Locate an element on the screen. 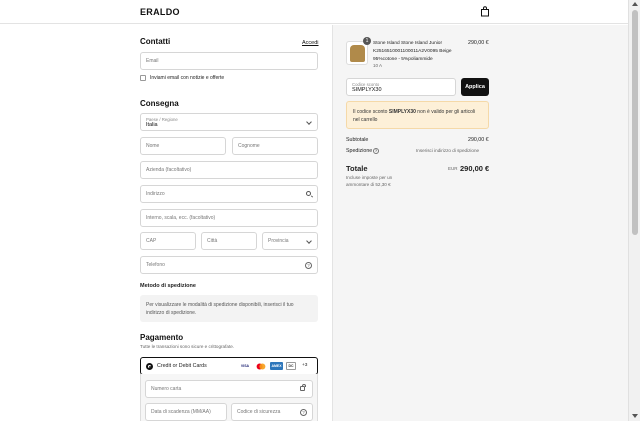 This screenshot has width=640, height=421. discount-value: SIMPLYX30 is located at coordinates (367, 89).